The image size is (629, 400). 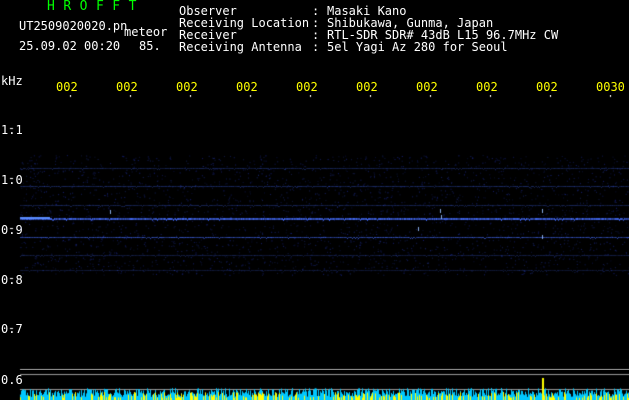 What do you see at coordinates (314, 385) in the screenshot?
I see `noise-baseline` at bounding box center [314, 385].